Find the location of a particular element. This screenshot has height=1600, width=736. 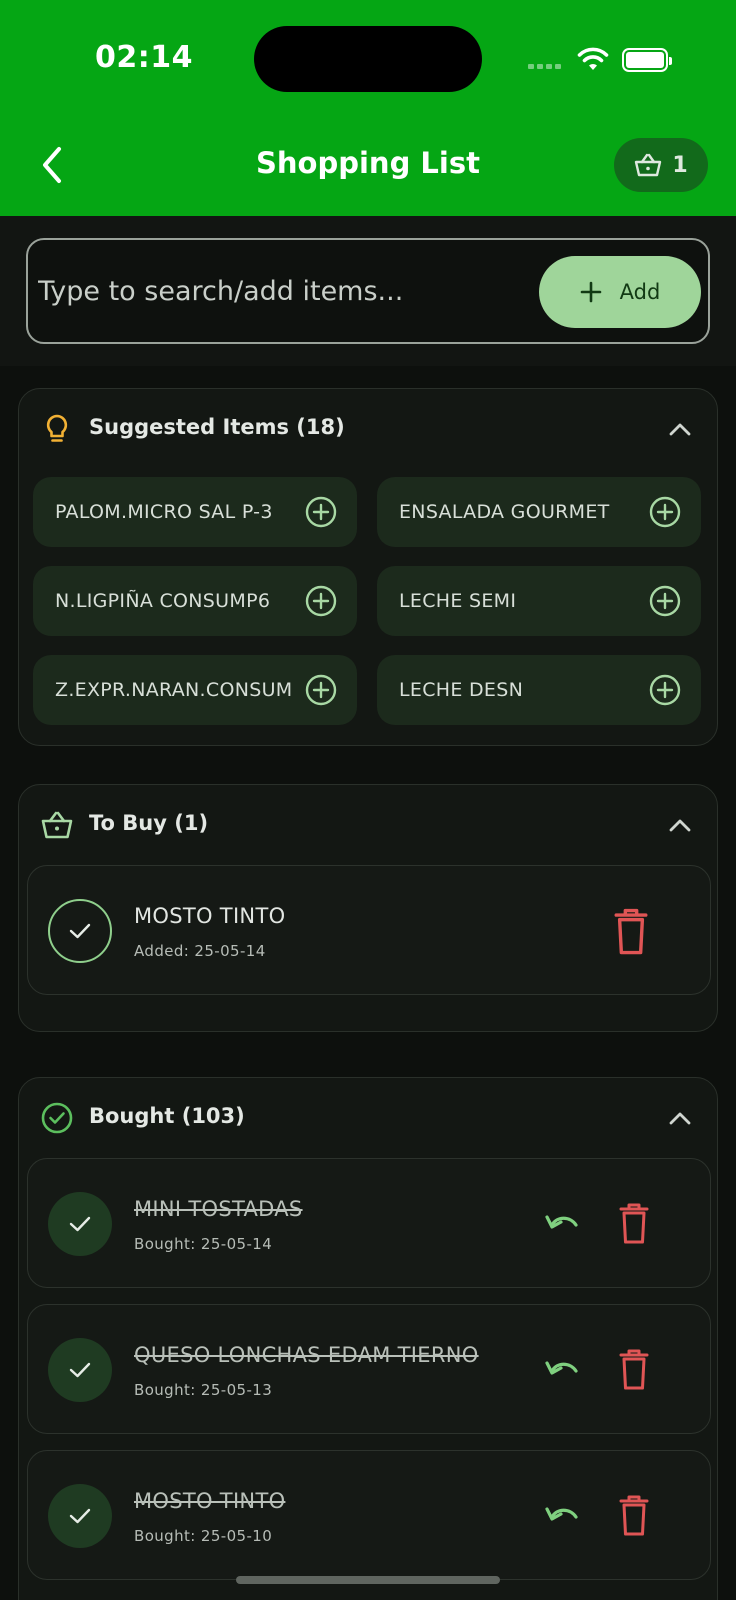

suggested-chip-label: PALOM.MICRO SAL P-3 is located at coordinates (164, 512).